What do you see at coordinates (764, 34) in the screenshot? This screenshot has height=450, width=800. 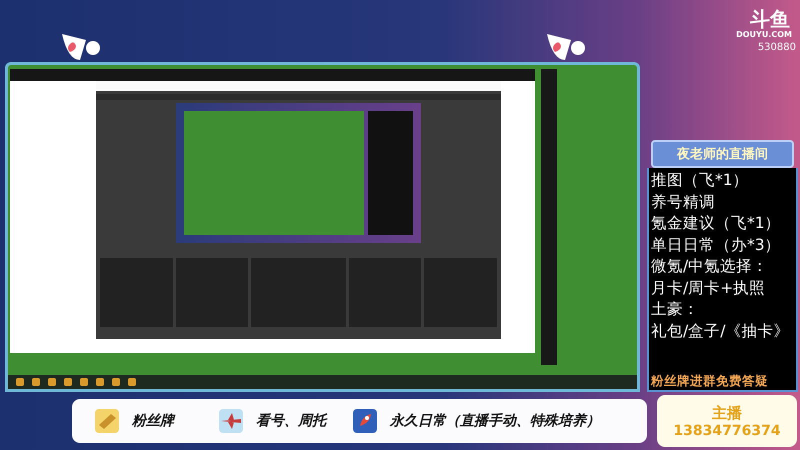 I see `site-text: DOUYU.COM` at bounding box center [764, 34].